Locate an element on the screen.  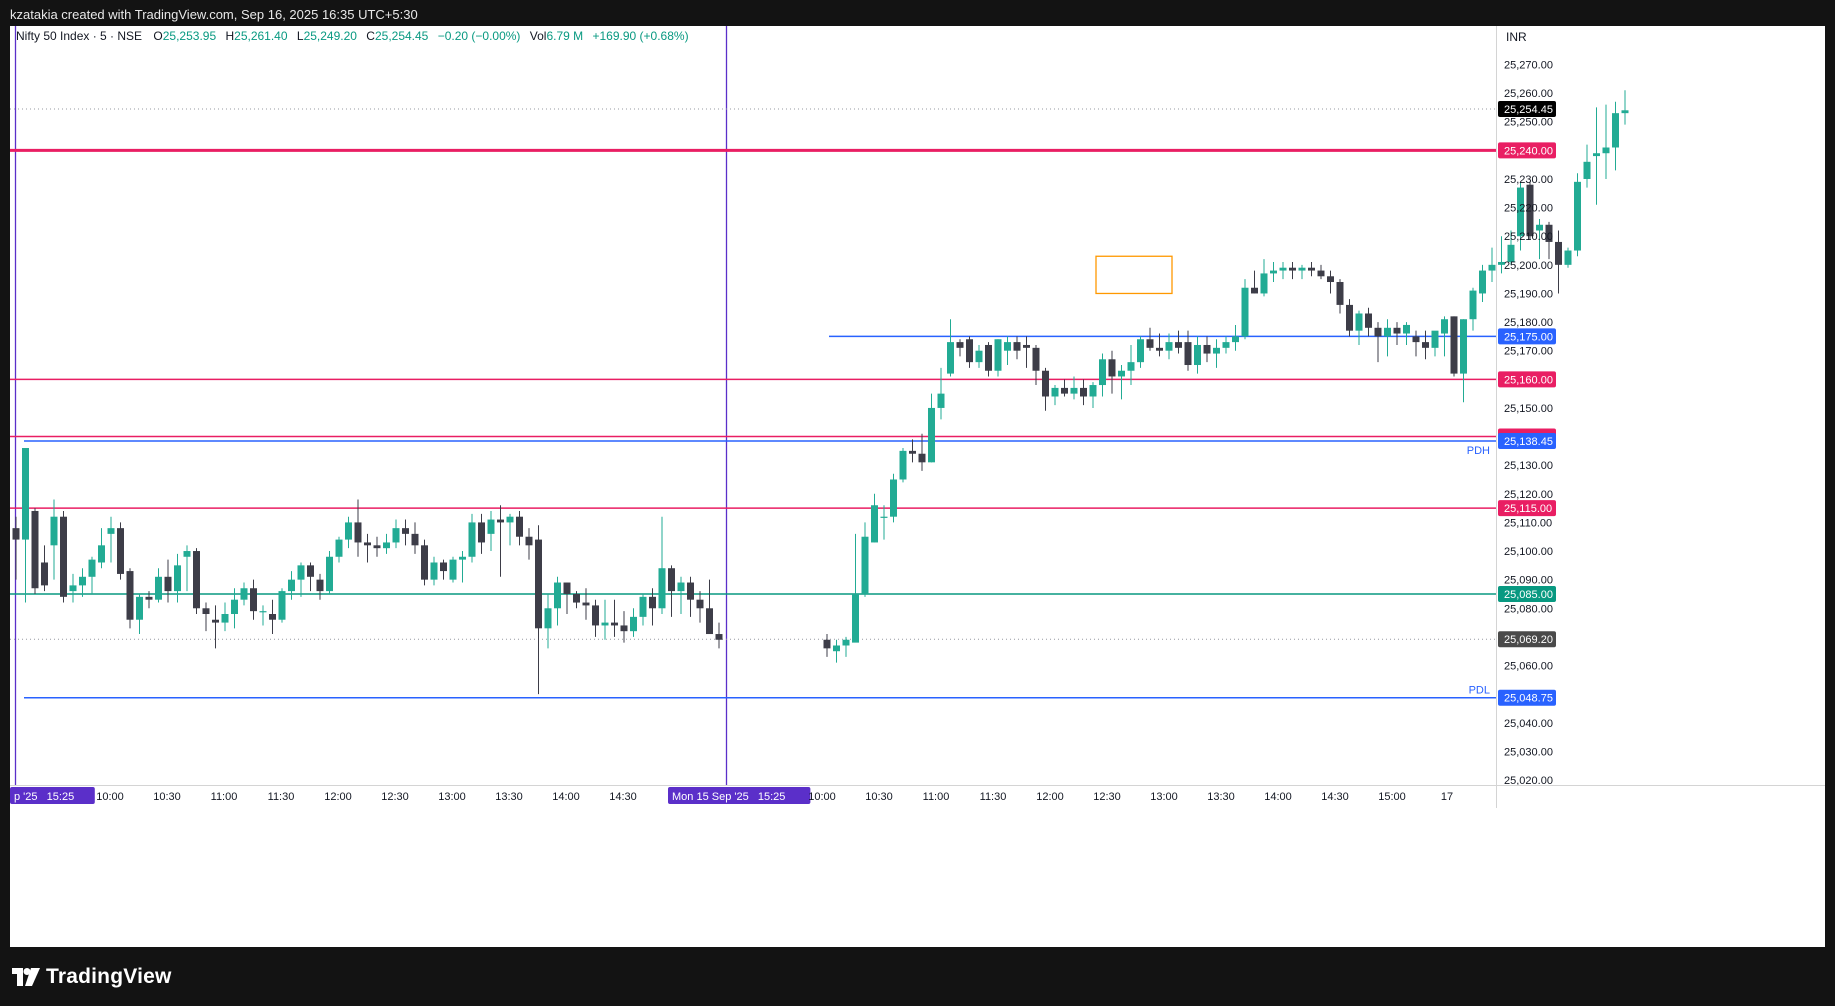
legend-volume-label: Vol is located at coordinates (538, 36).